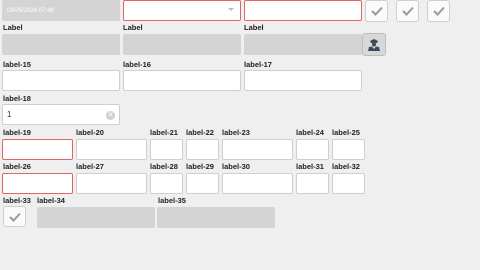 This screenshot has height=270, width=480. What do you see at coordinates (200, 132) in the screenshot?
I see `label-22: label-22` at bounding box center [200, 132].